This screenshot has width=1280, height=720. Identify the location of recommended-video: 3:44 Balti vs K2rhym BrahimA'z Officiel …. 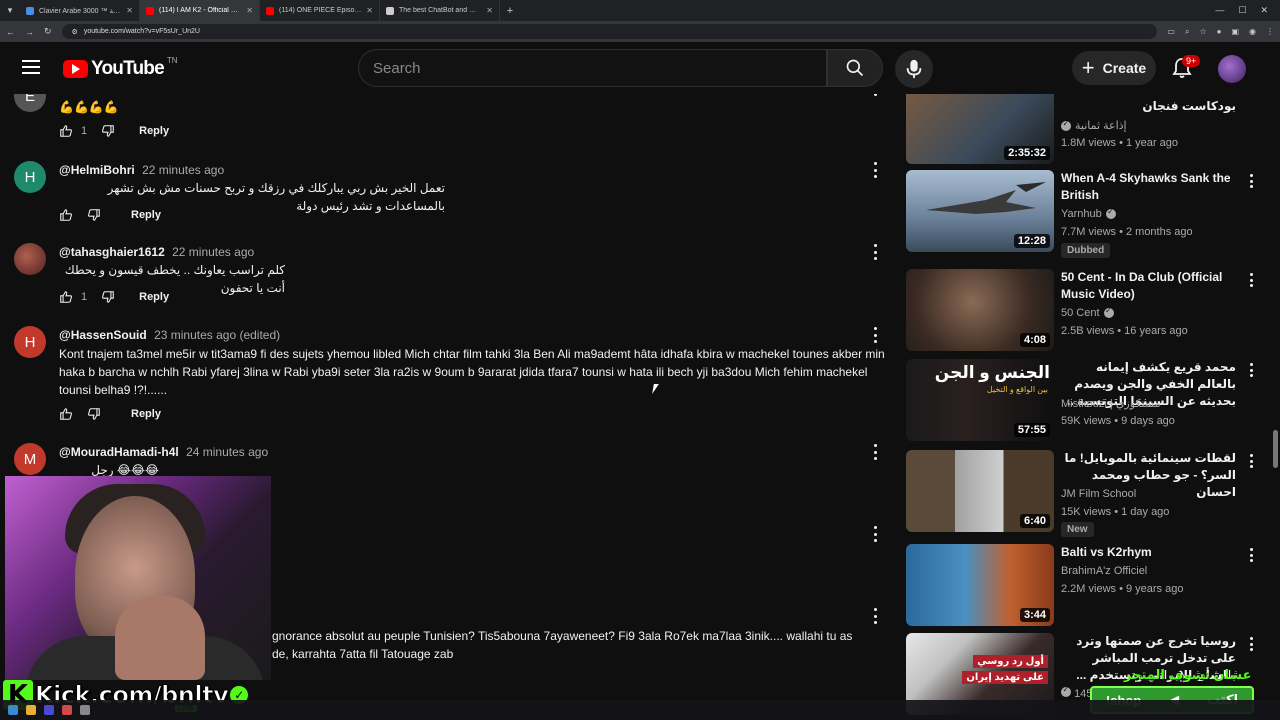
(1086, 585).